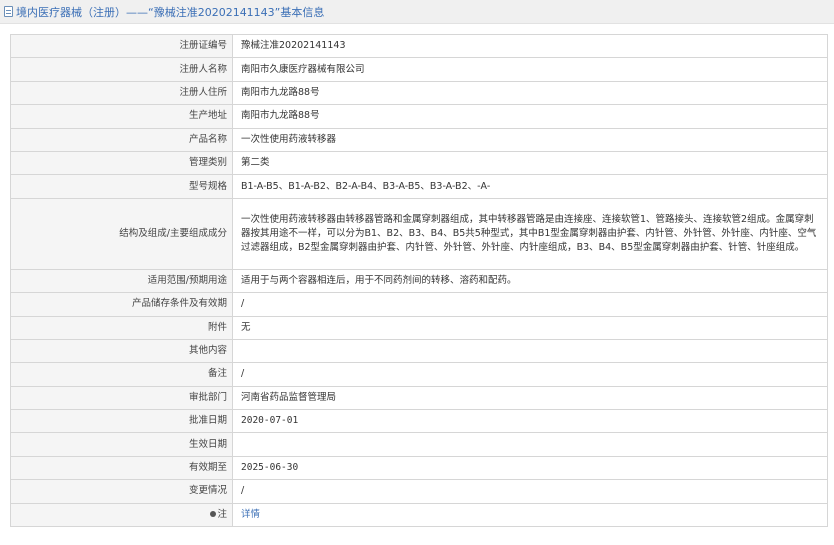 The width and height of the screenshot is (834, 545). Describe the element at coordinates (530, 139) in the screenshot. I see `row-value: 一次性使用药液转移器` at that location.